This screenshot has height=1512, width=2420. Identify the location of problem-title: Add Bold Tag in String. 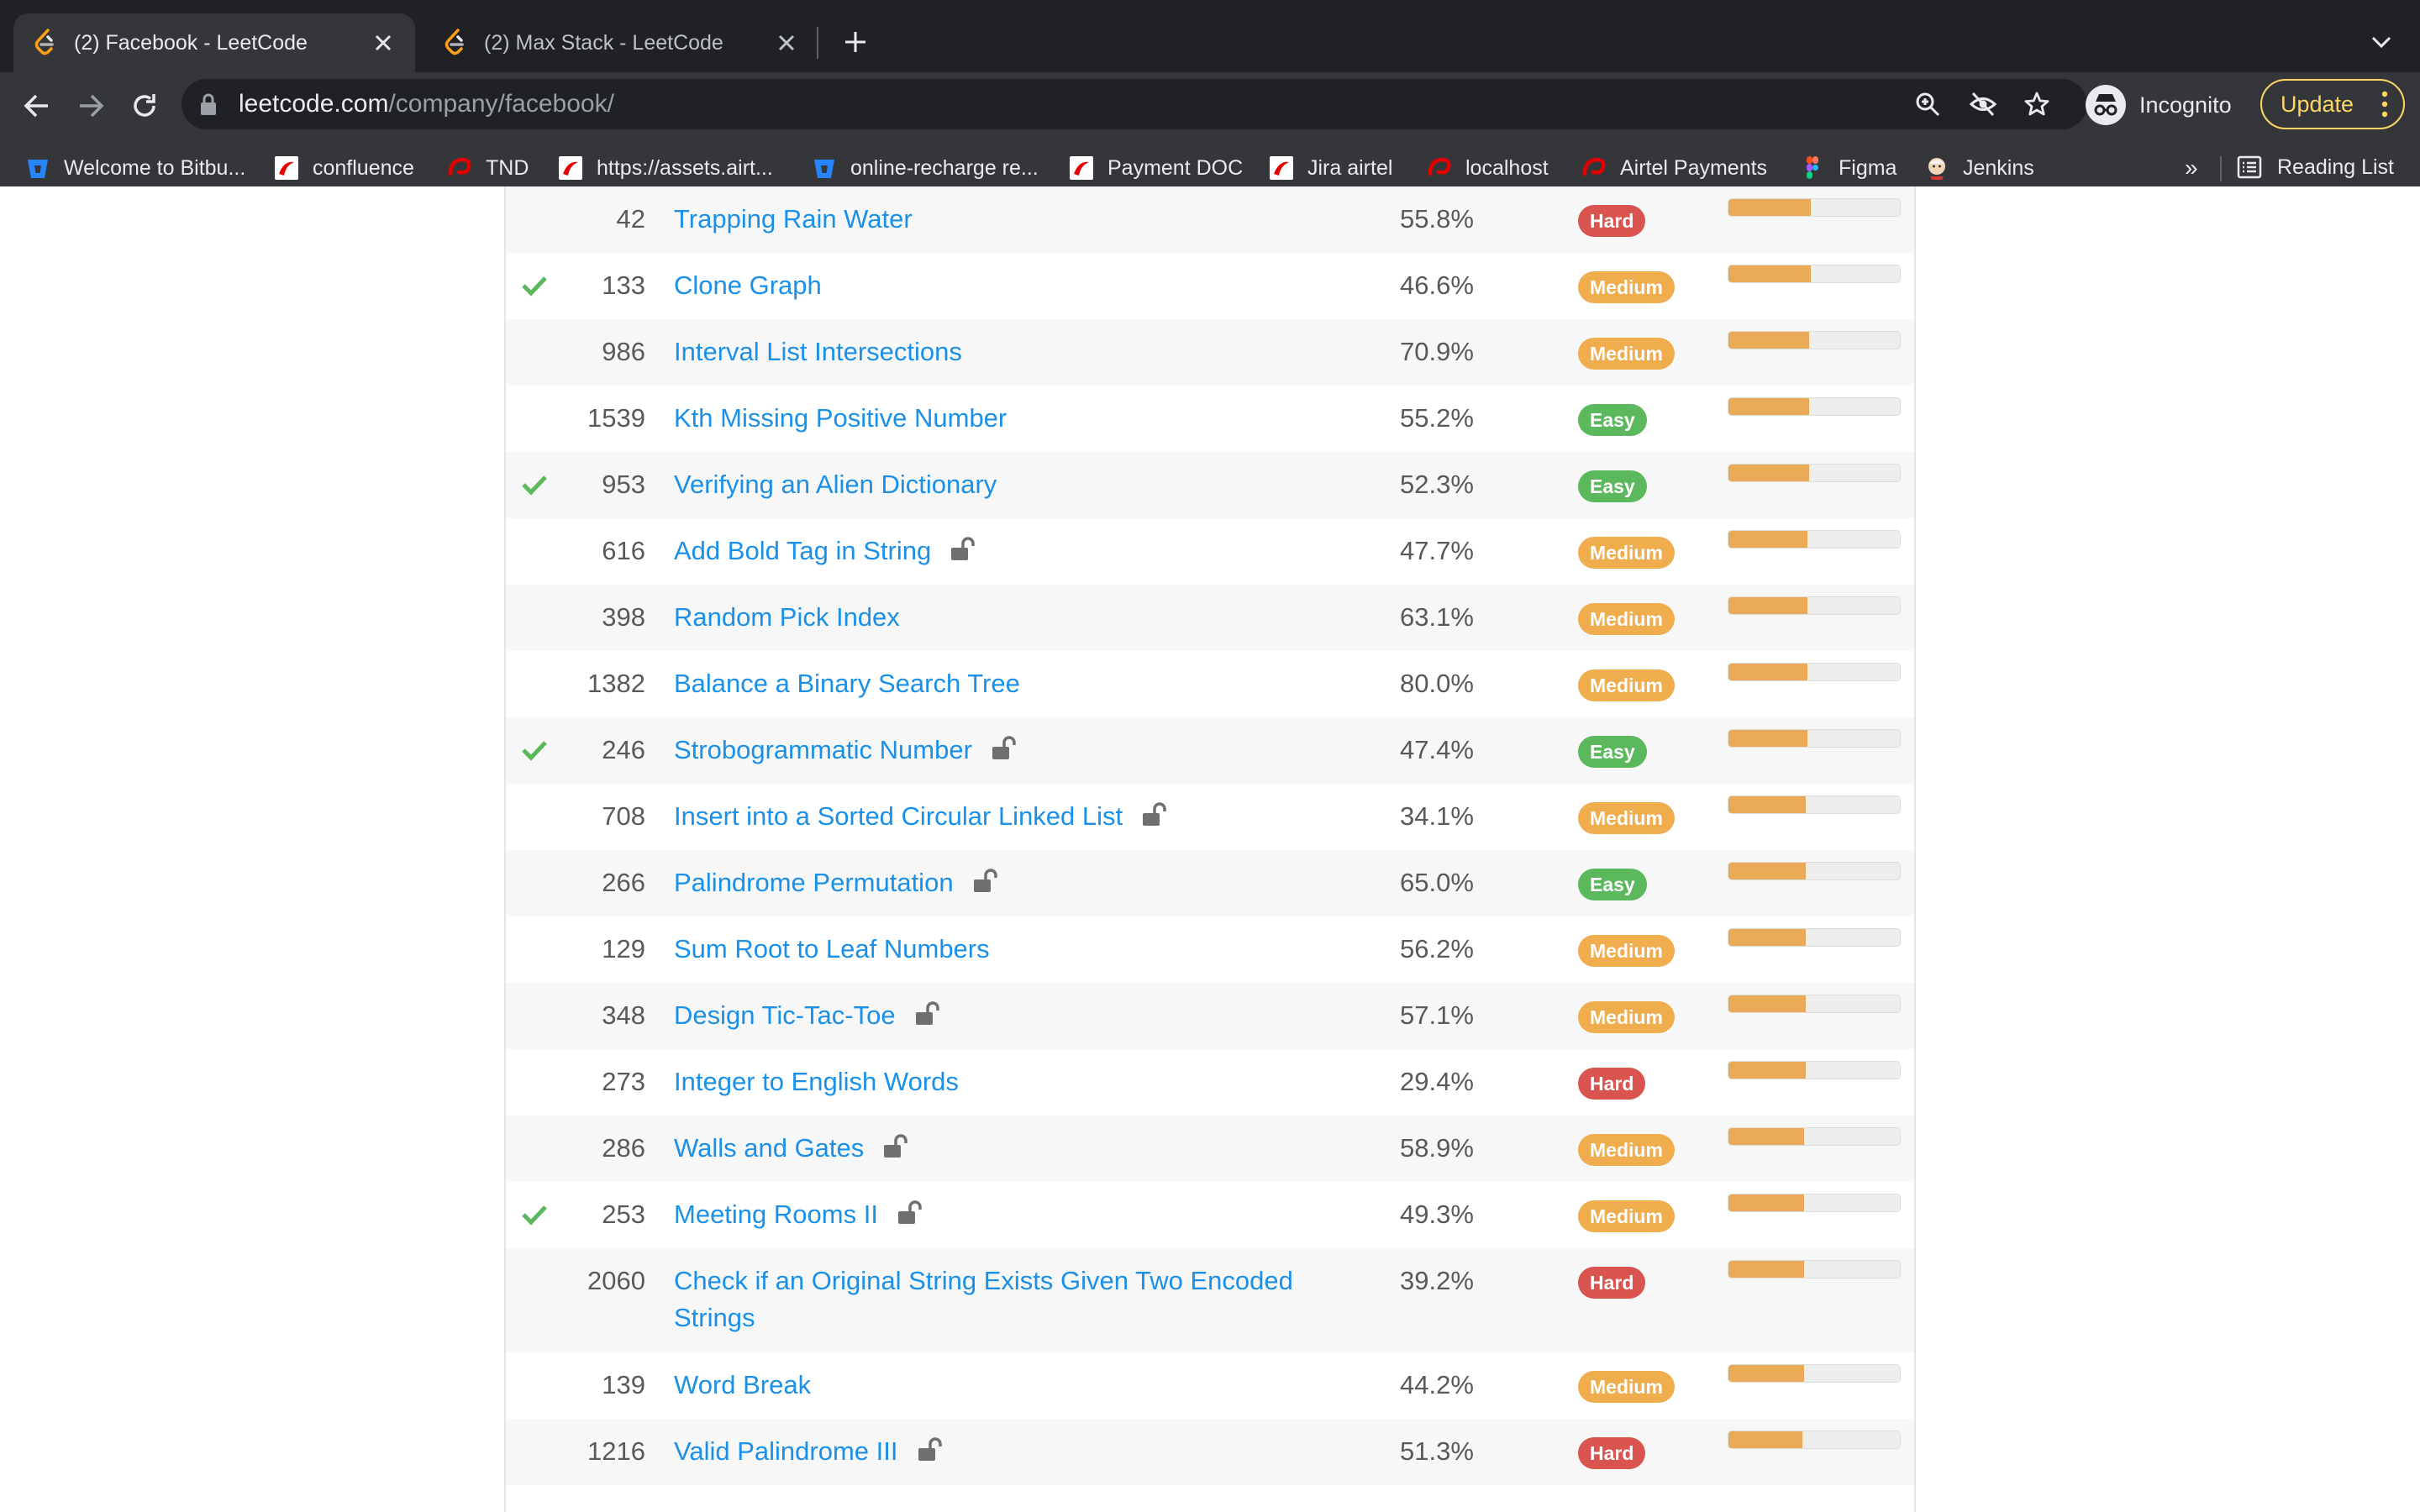
(803, 550).